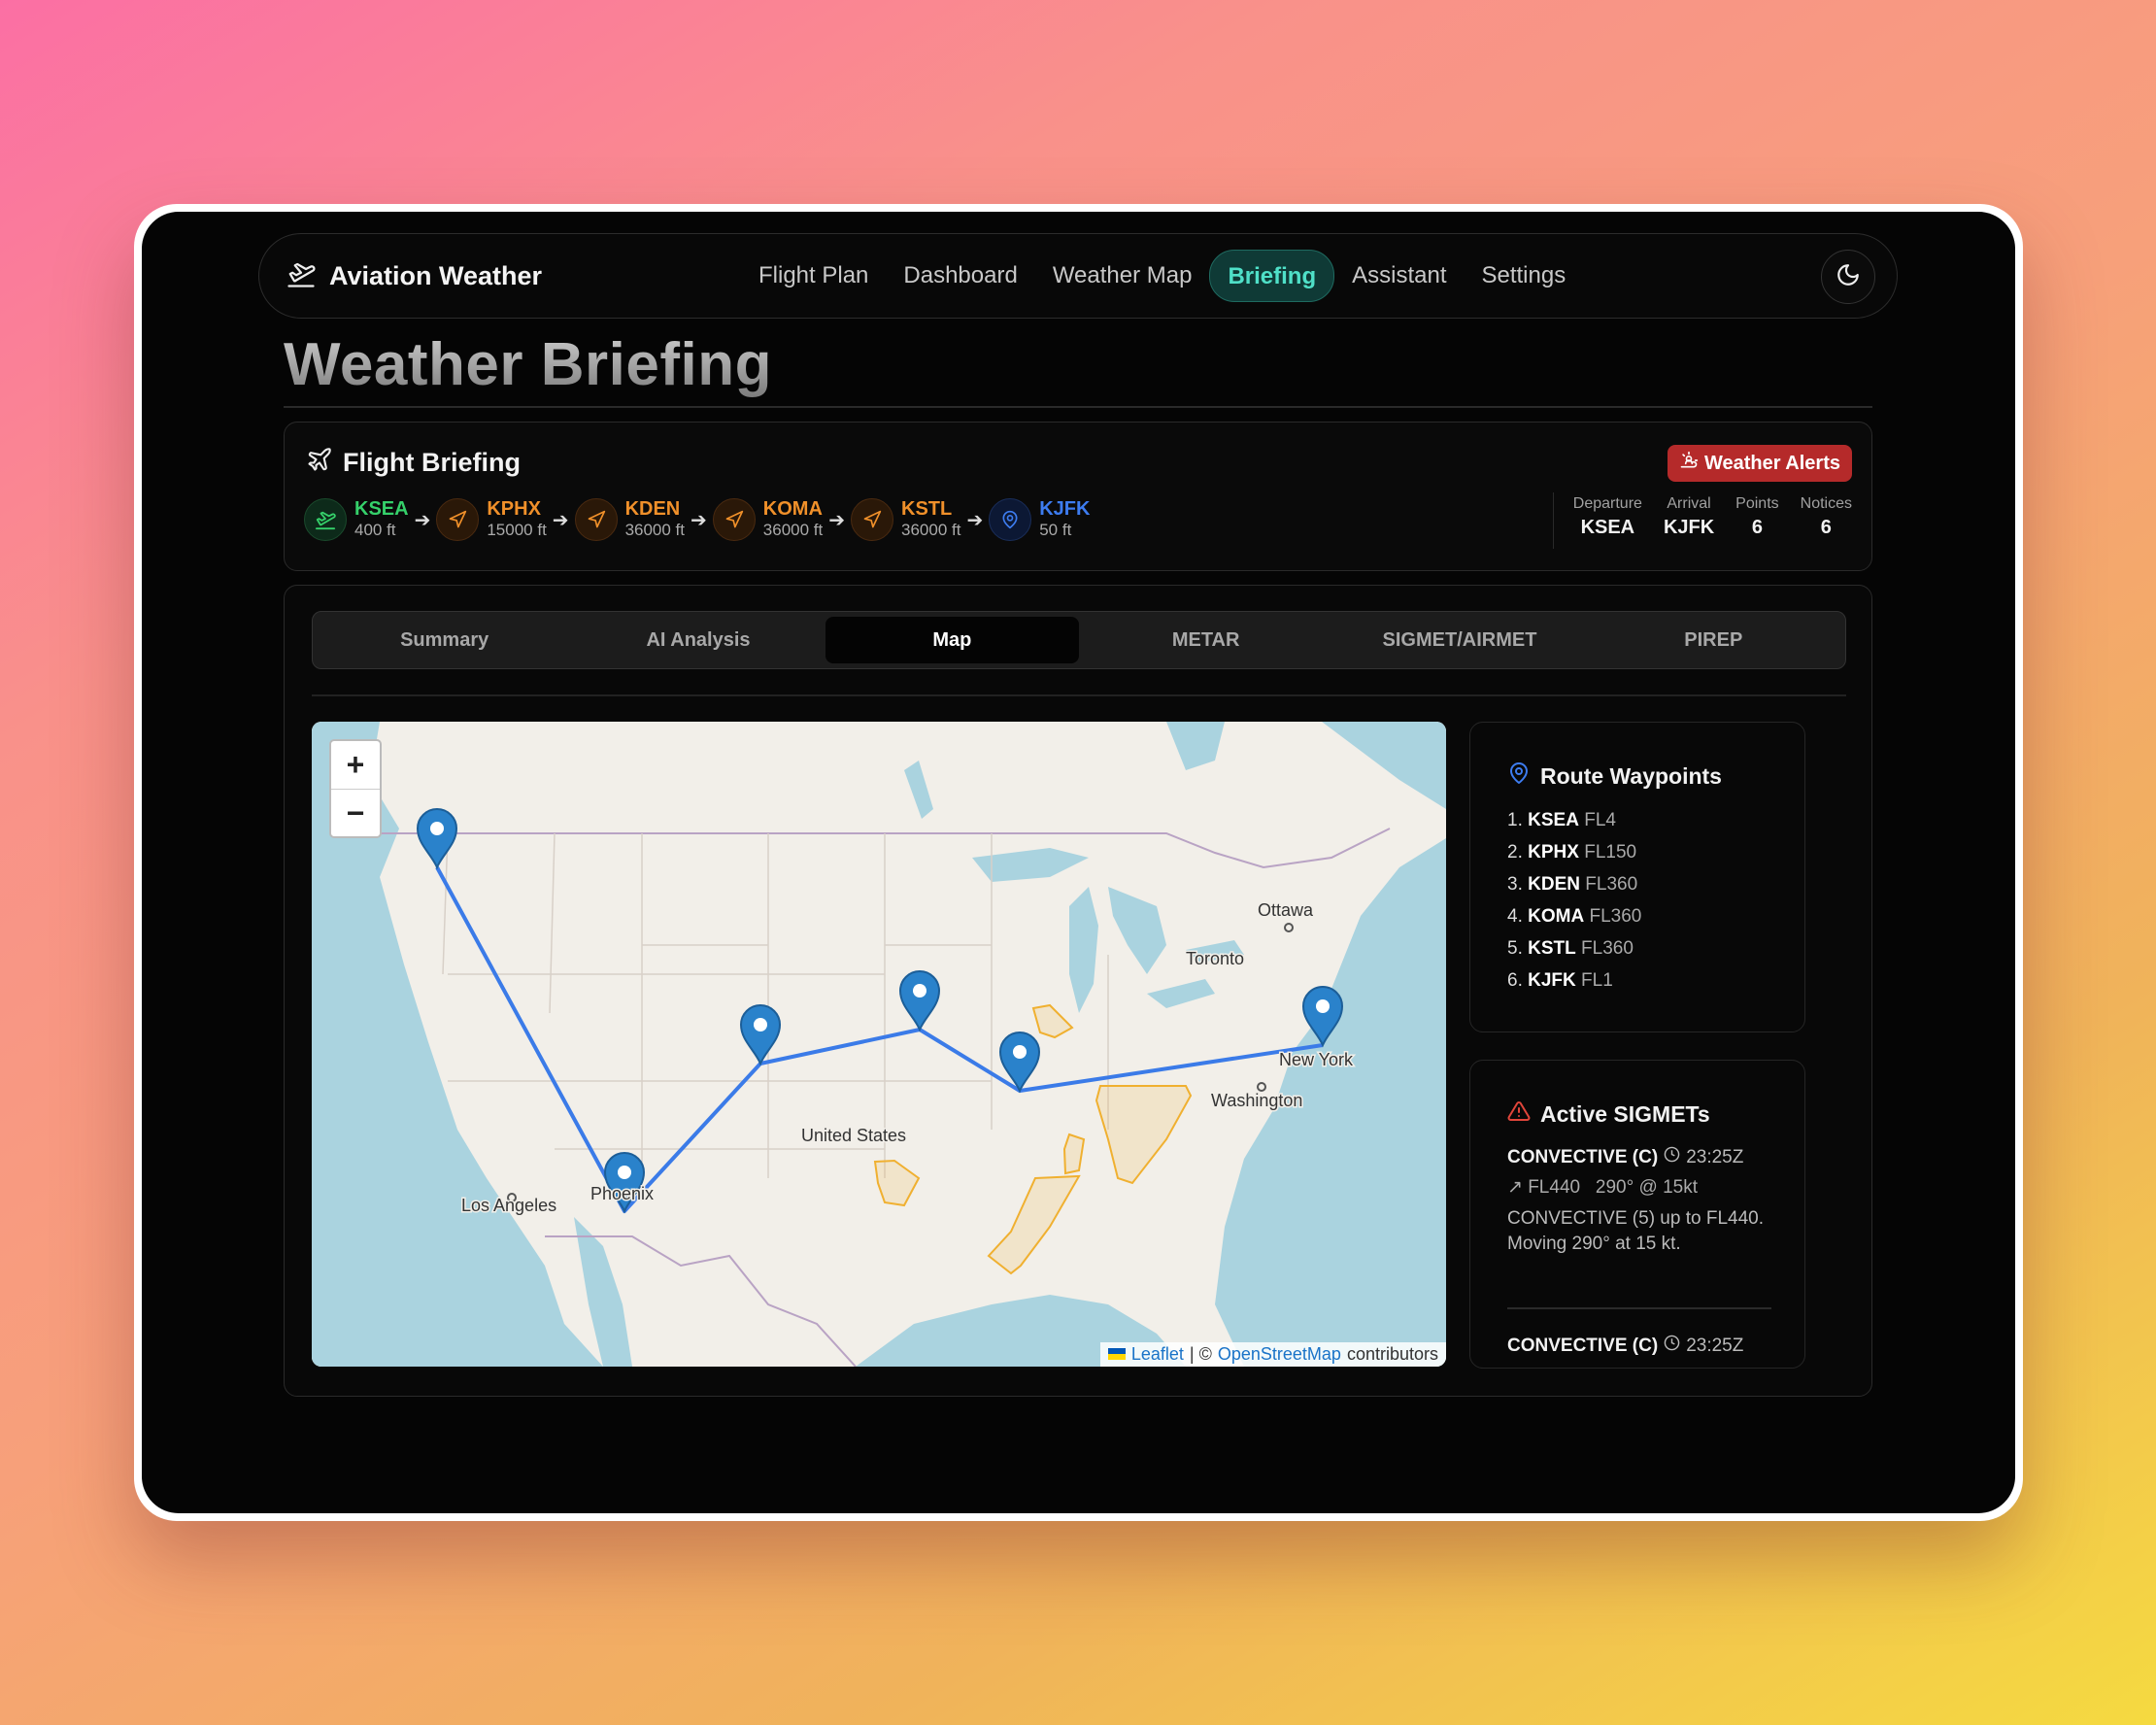  I want to click on list-item: 1. KSEA FL4, so click(1574, 820).